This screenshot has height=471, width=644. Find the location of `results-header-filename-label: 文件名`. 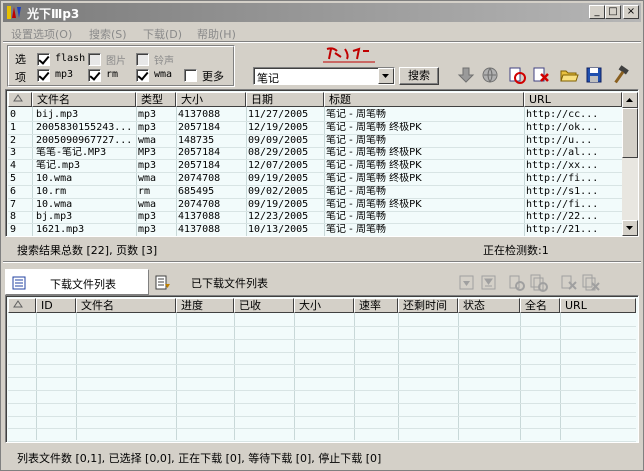

results-header-filename-label: 文件名 is located at coordinates (53, 99).